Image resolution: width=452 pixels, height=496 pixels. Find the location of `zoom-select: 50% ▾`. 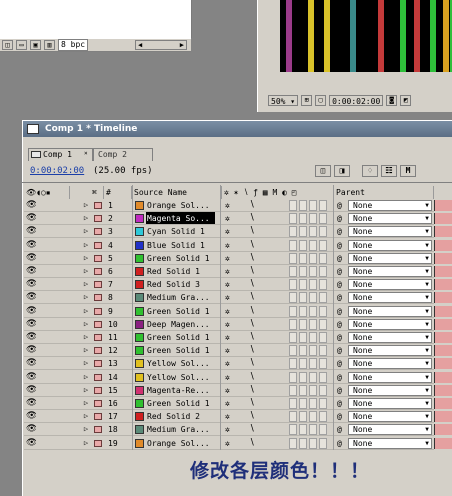

zoom-select: 50% ▾ is located at coordinates (283, 100).